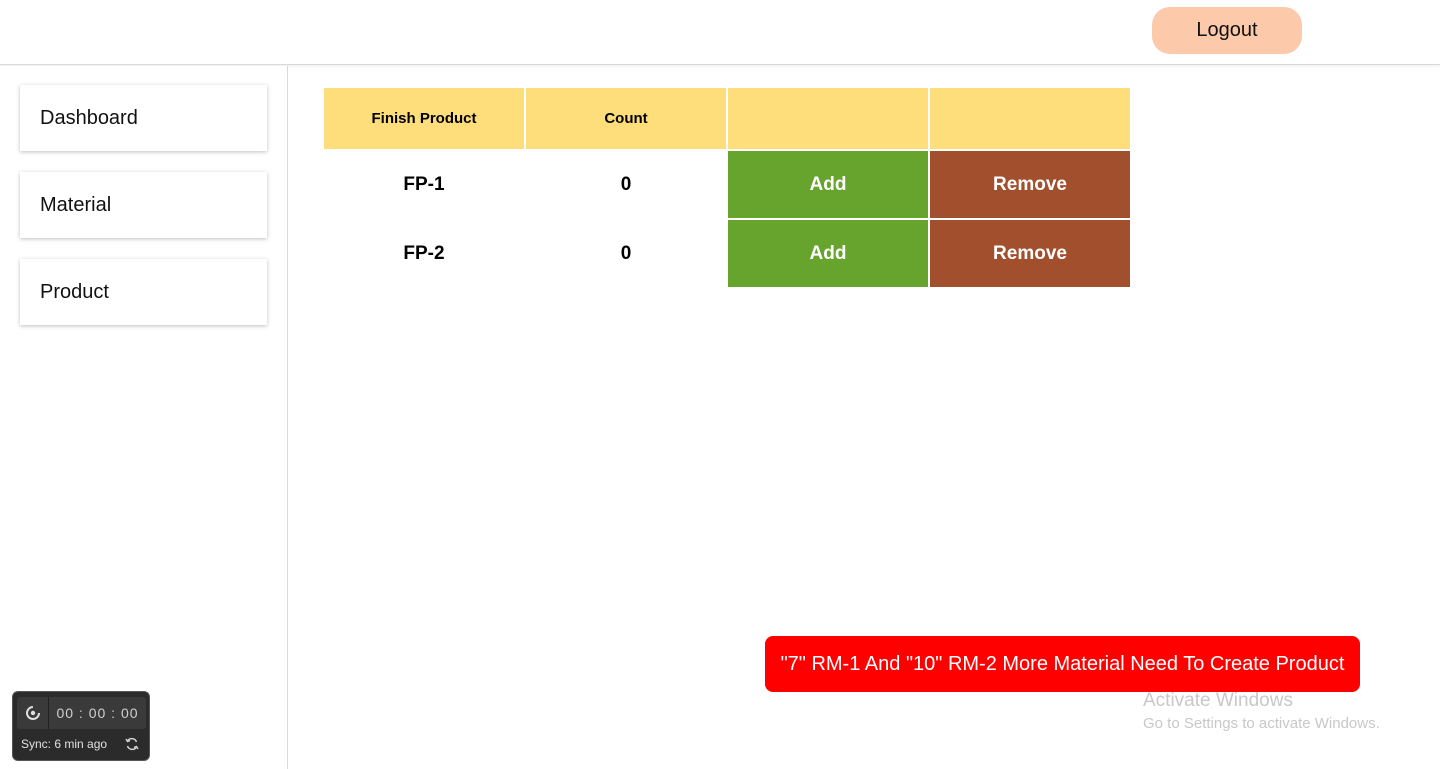  What do you see at coordinates (143, 118) in the screenshot?
I see `sidebar-item-dashboard: Dashboard` at bounding box center [143, 118].